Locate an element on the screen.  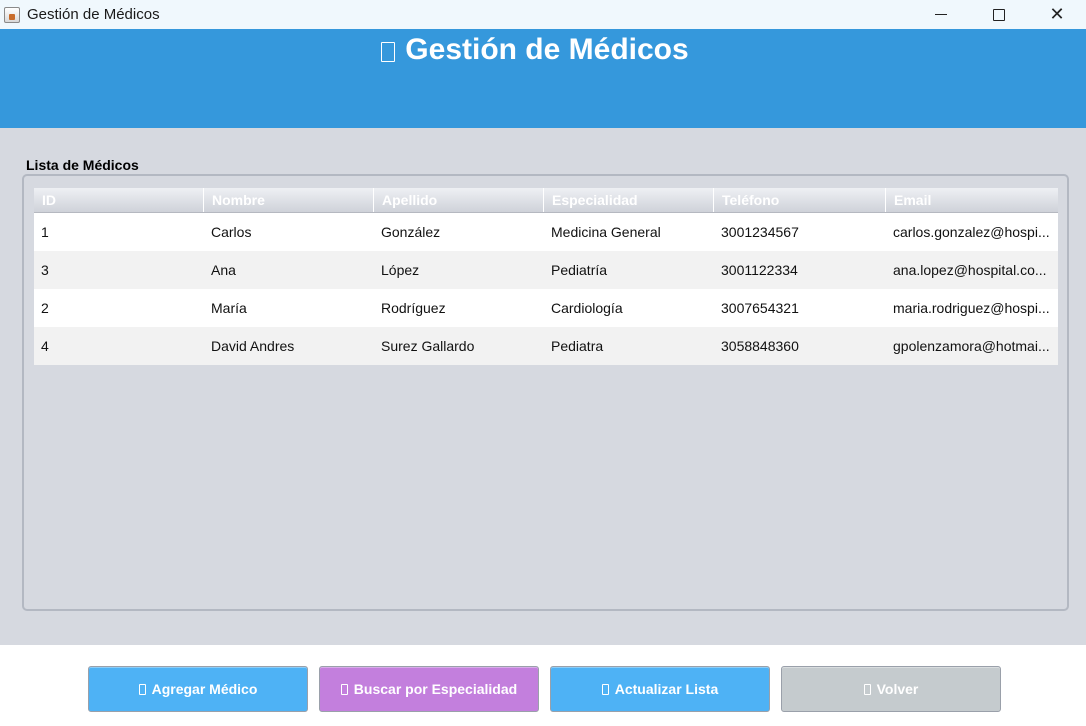
refresh-list-button: Actualizar Lista is located at coordinates (660, 689).